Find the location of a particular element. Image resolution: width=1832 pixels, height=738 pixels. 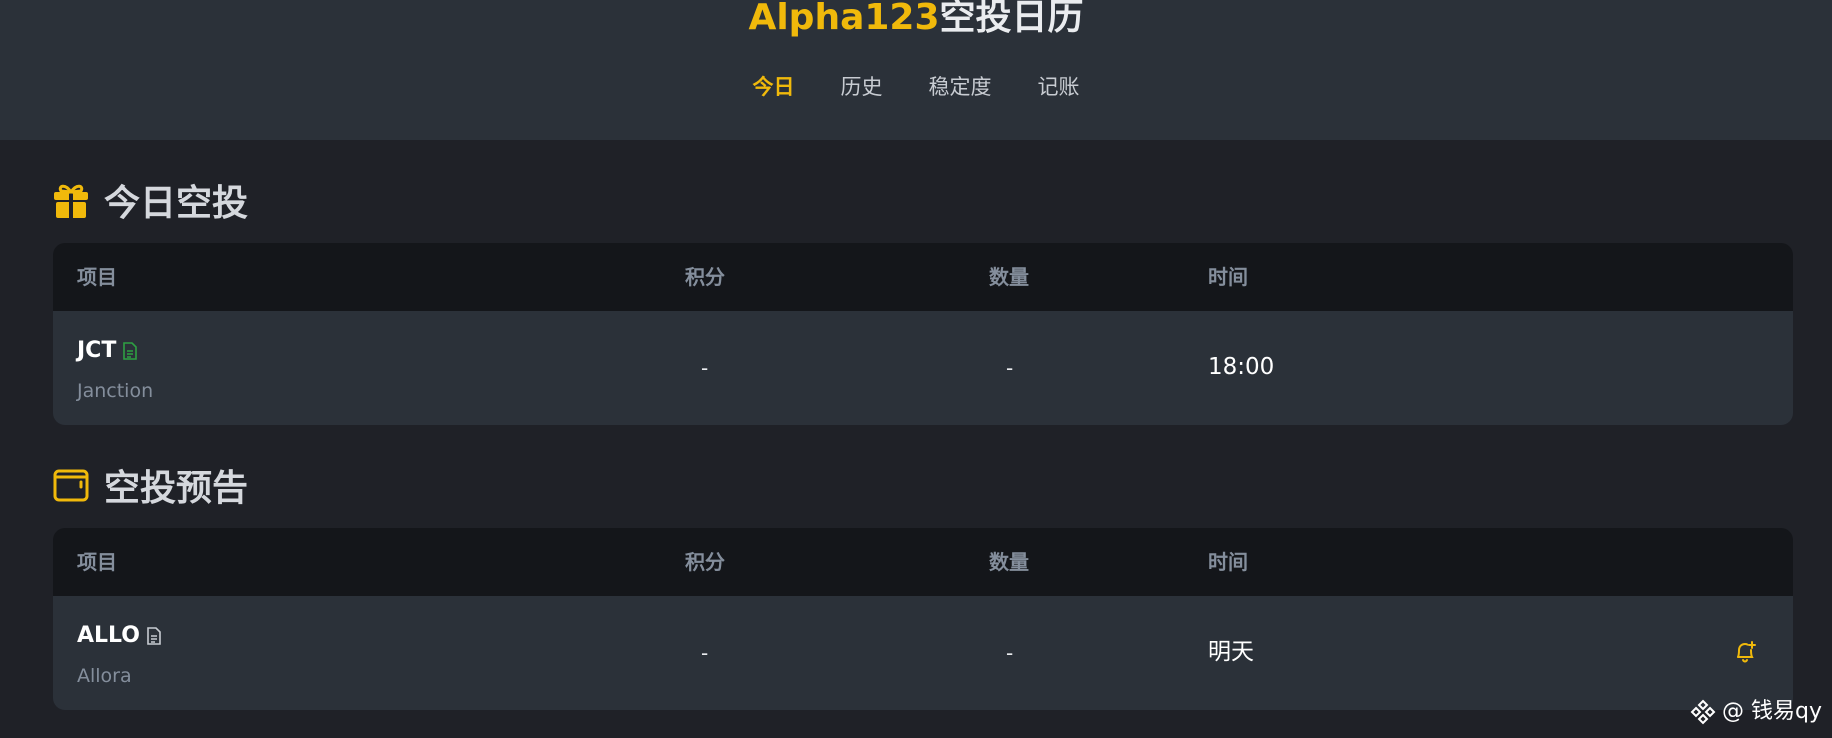

time-value: 明天 is located at coordinates (1231, 652).